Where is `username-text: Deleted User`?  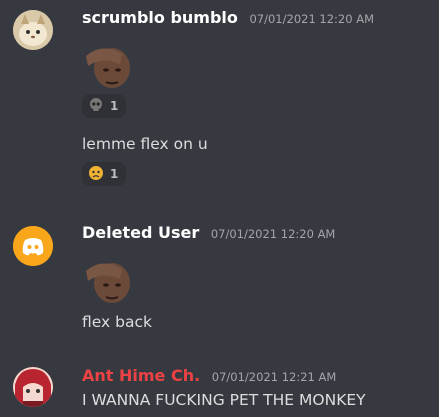
username-text: Deleted User is located at coordinates (140, 232).